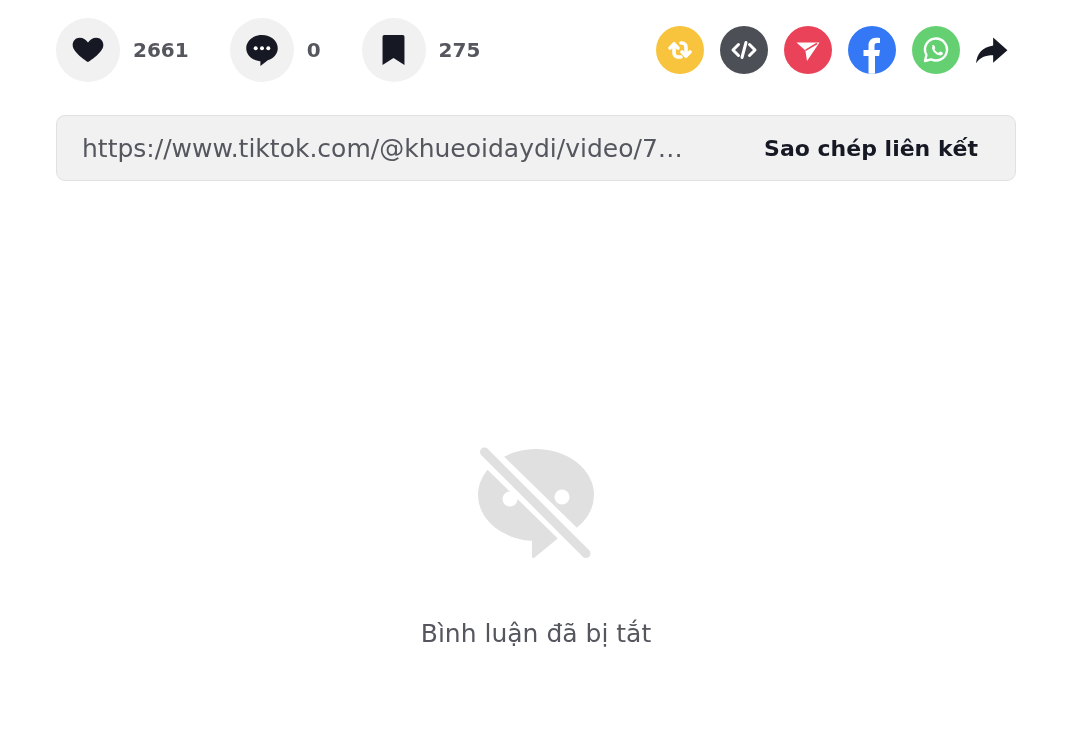 This screenshot has height=744, width=1078. What do you see at coordinates (744, 50) in the screenshot?
I see `code-icon` at bounding box center [744, 50].